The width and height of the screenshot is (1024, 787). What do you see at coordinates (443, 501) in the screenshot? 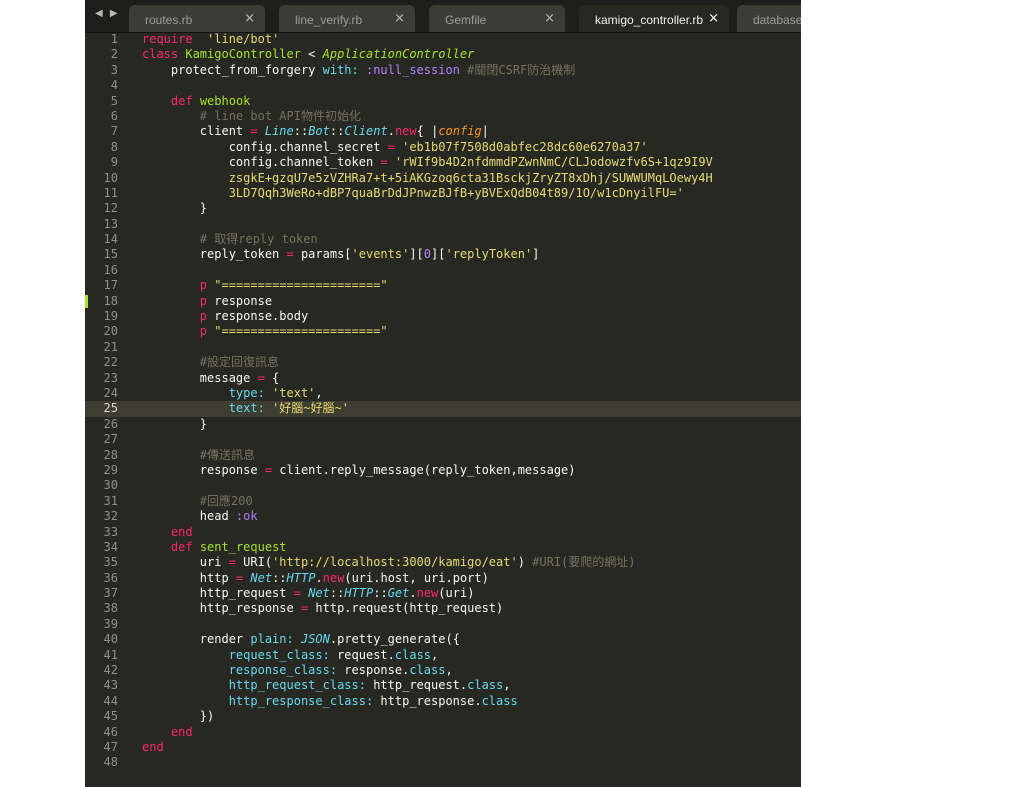
I see `code-line: 31 #回應200` at bounding box center [443, 501].